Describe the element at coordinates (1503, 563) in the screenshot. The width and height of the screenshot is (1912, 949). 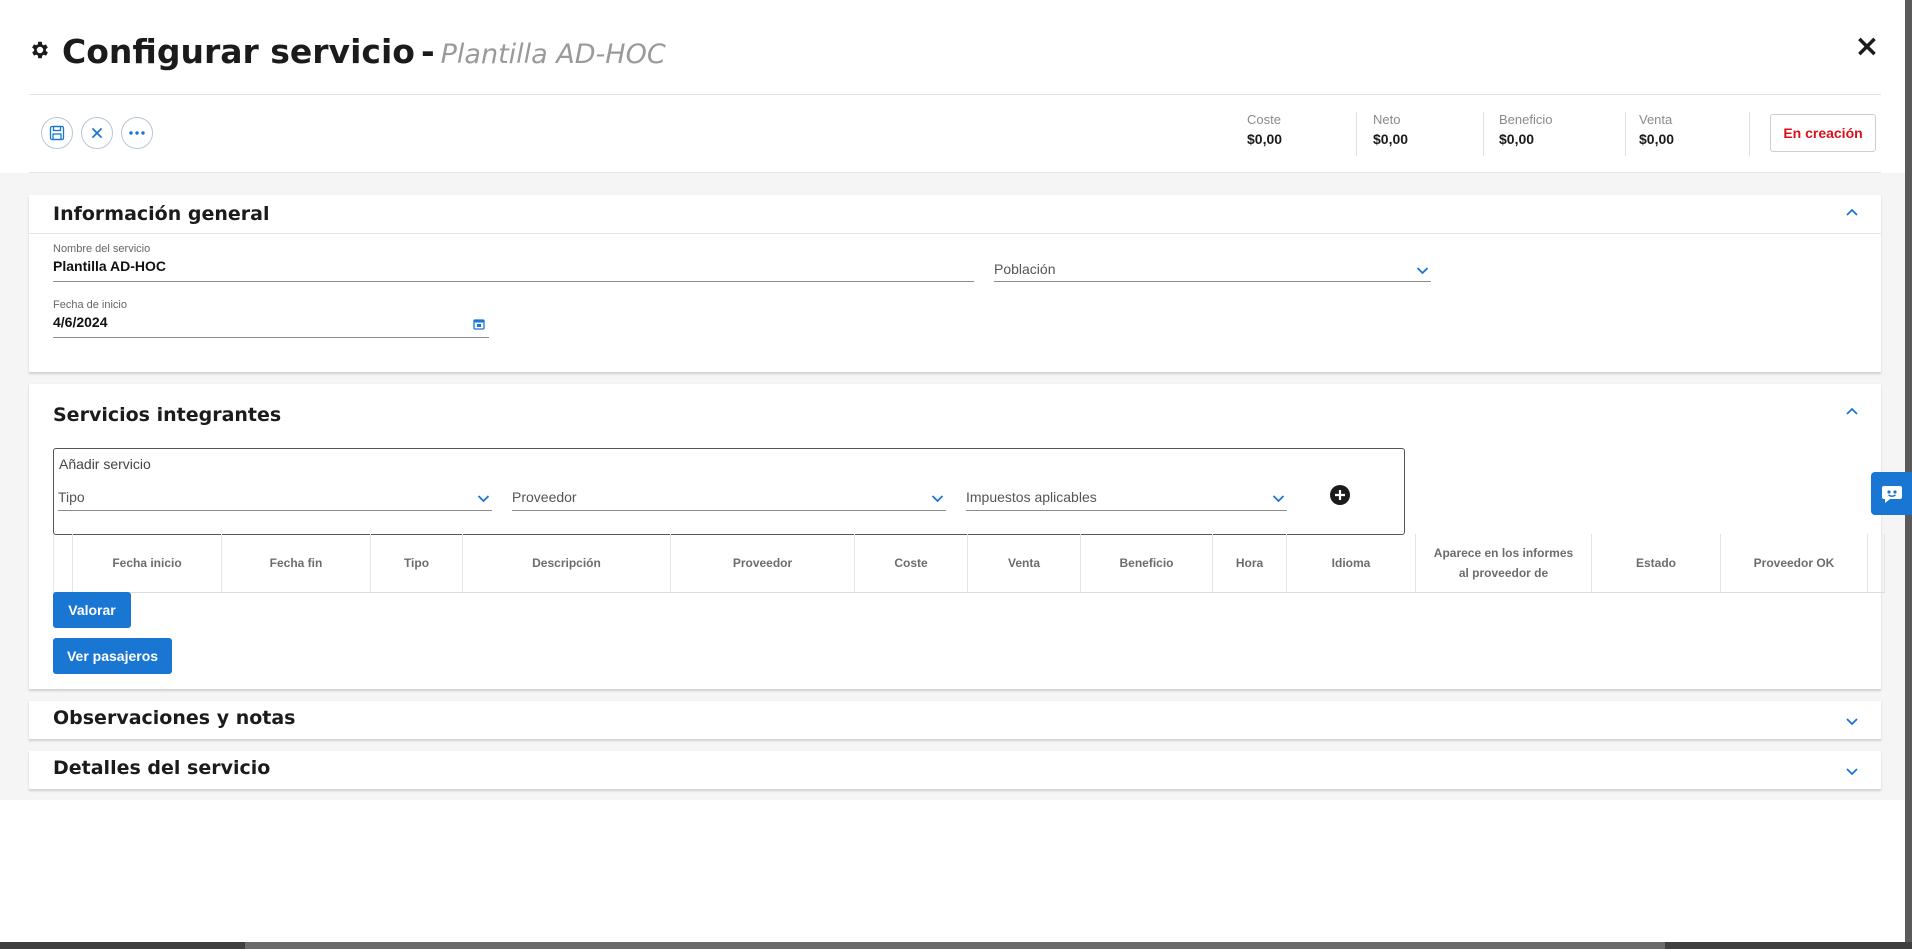
I see `column-header: Aparece en los informes al proveedor de` at that location.